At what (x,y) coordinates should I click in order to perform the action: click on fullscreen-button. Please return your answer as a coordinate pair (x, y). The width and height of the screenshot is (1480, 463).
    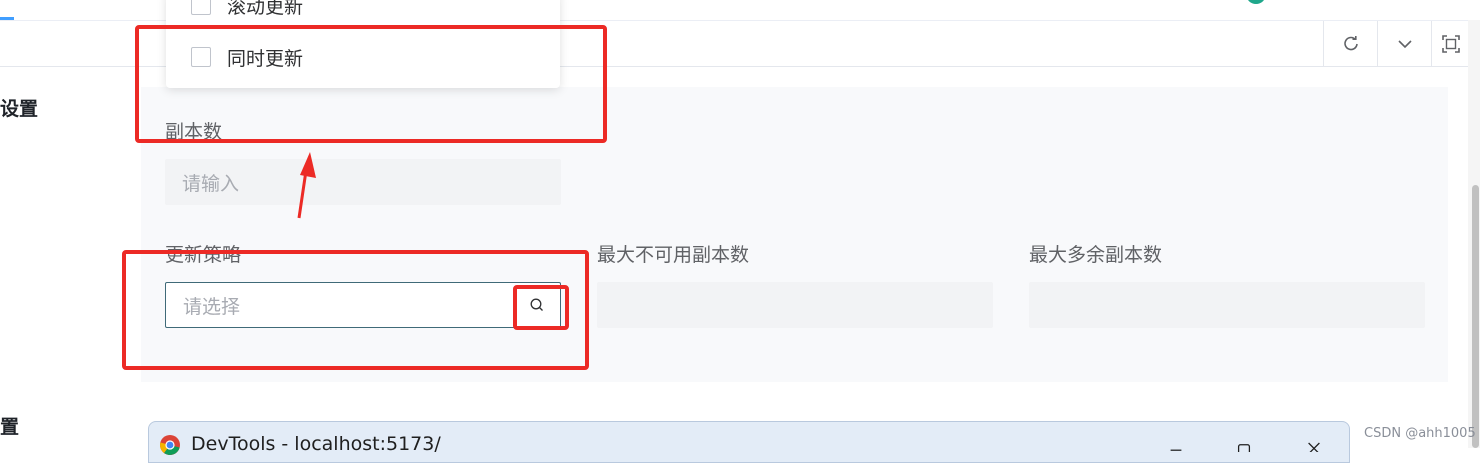
    Looking at the image, I should click on (1450, 43).